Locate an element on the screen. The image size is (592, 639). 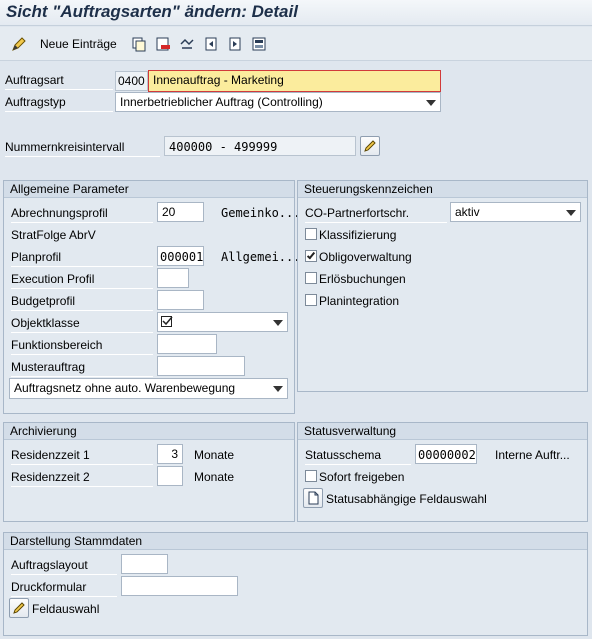
statusschema-value: 00000002 is located at coordinates (447, 455).